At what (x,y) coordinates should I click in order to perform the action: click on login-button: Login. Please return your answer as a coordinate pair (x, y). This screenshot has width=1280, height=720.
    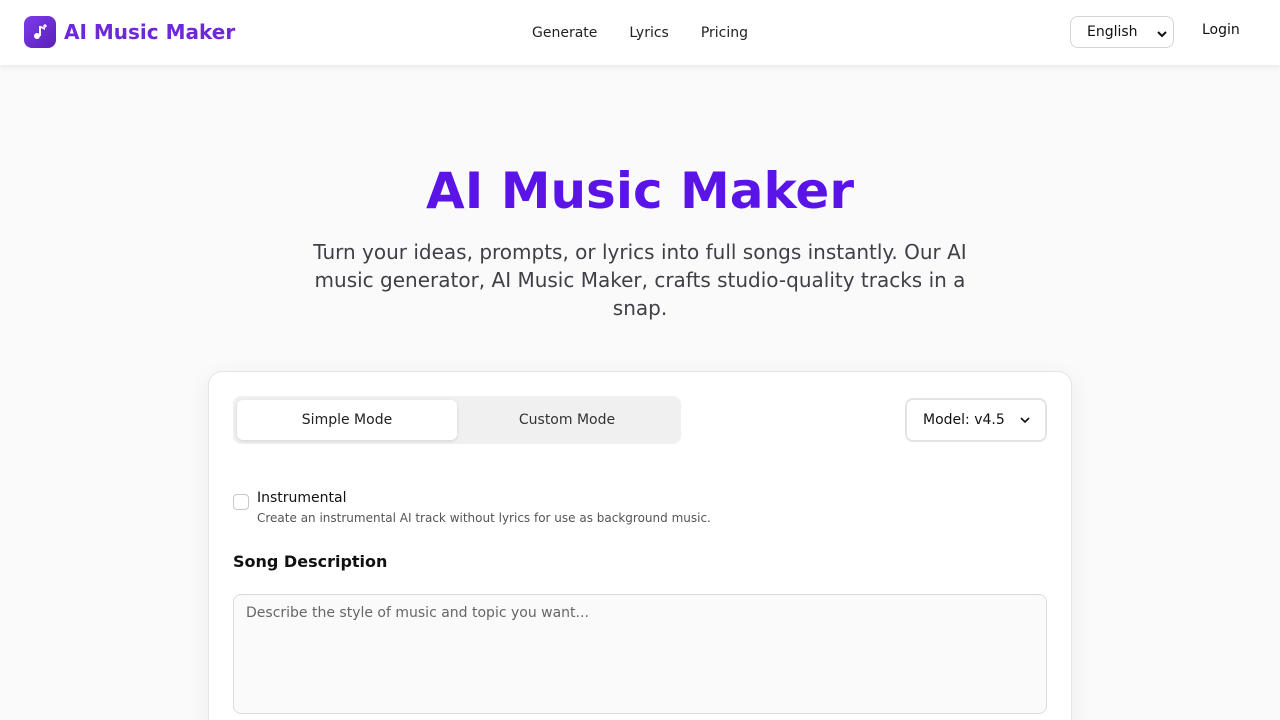
    Looking at the image, I should click on (1221, 30).